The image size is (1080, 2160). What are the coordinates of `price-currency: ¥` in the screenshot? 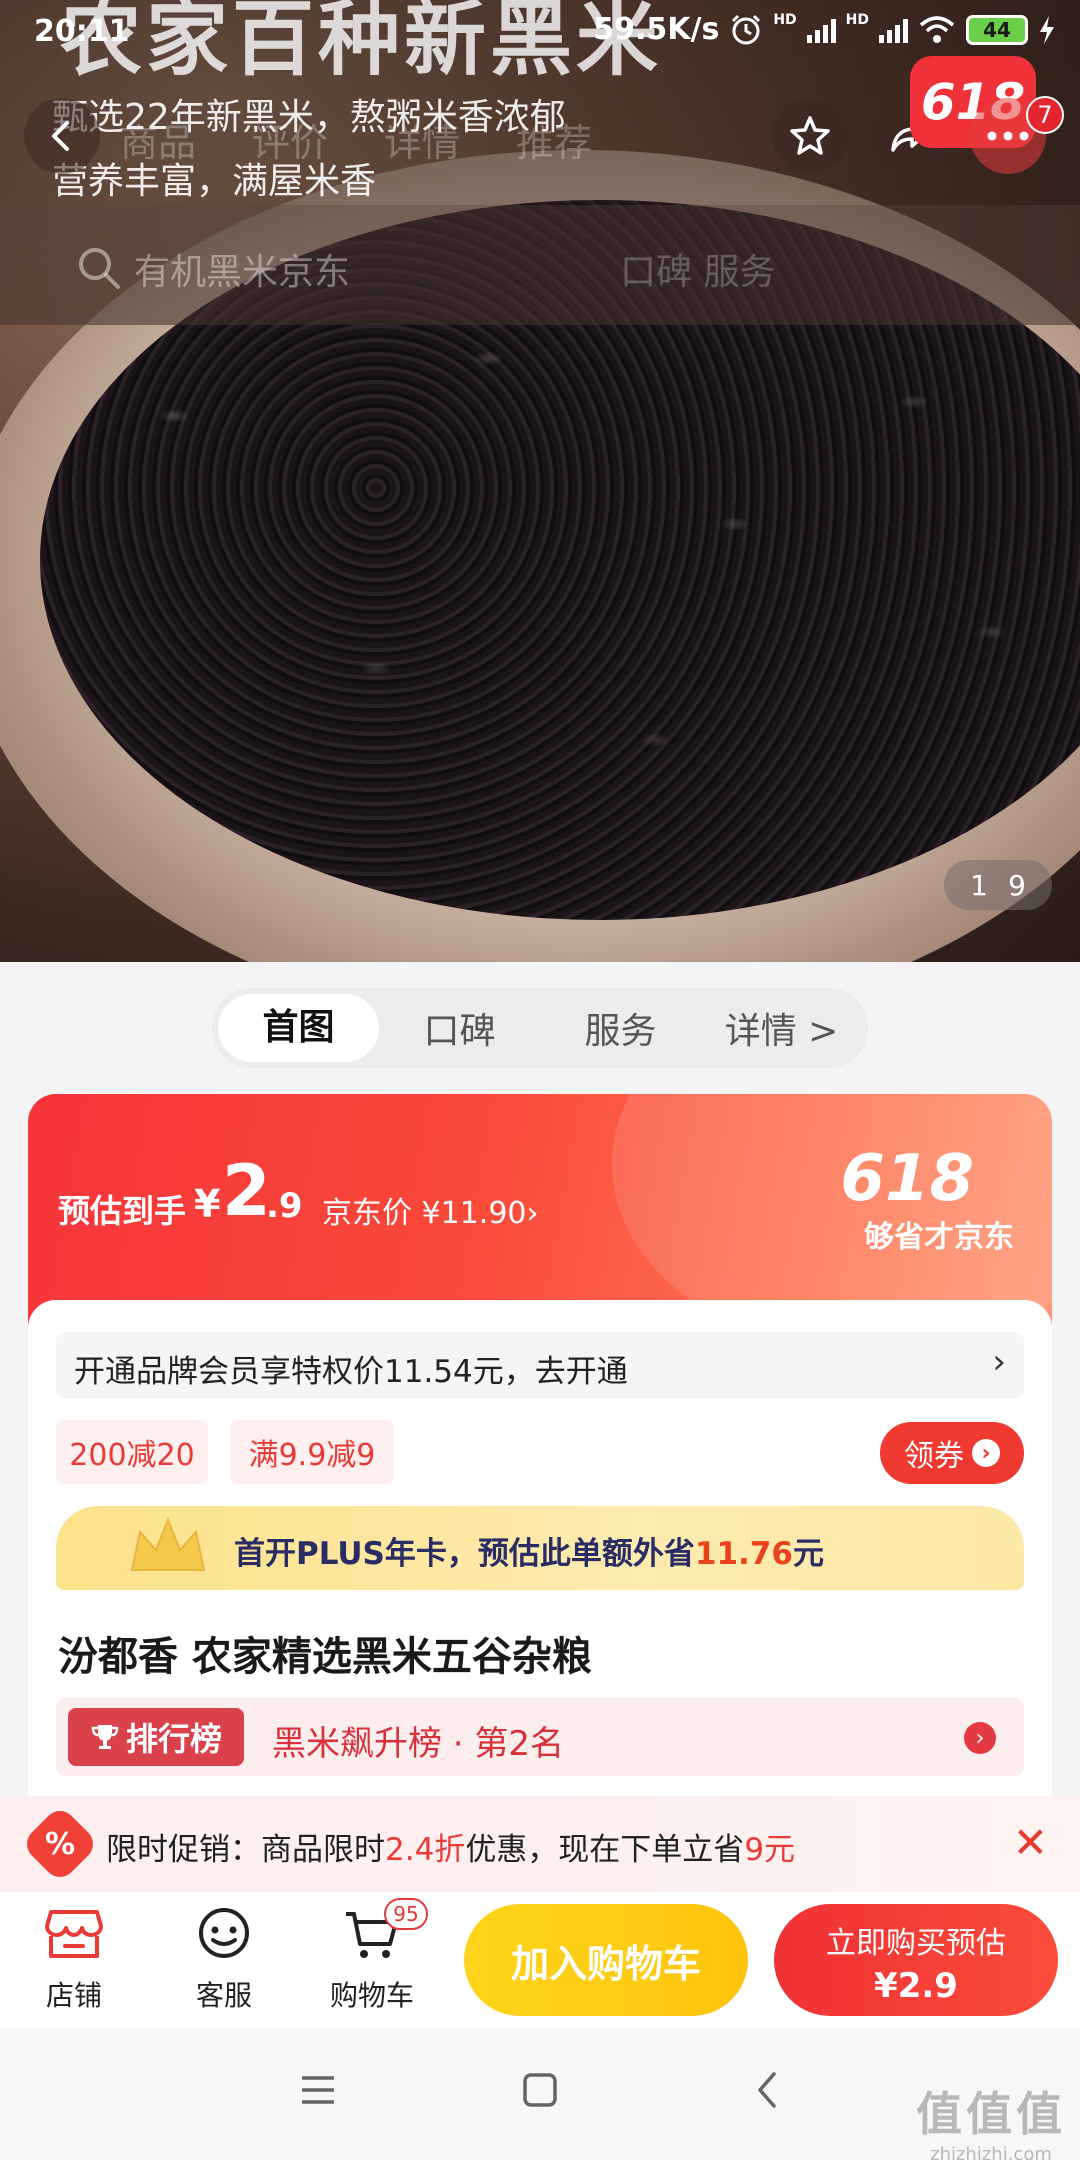 It's located at (207, 1204).